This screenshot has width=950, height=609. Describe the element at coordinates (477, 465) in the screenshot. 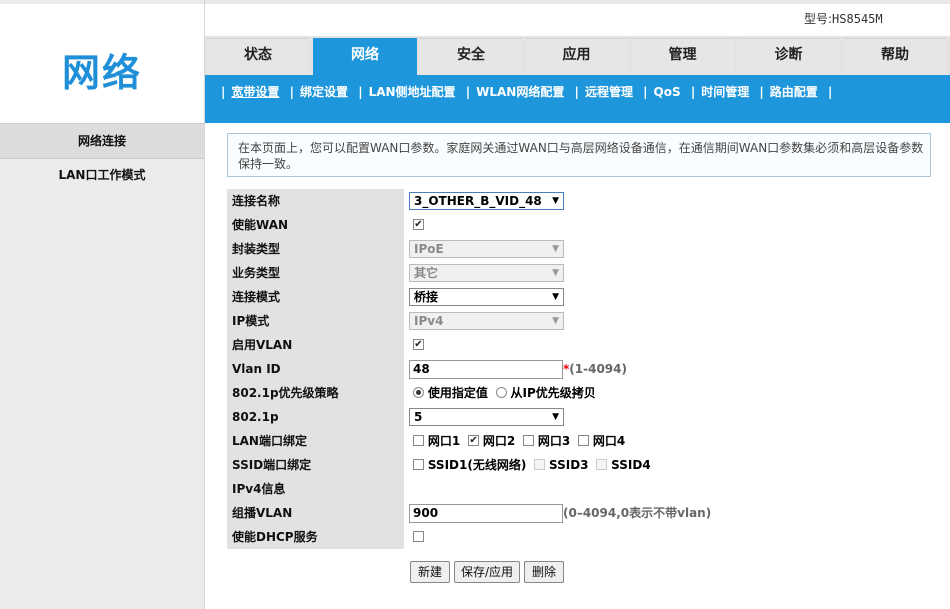

I see `option-label: SSID1(无线网络)` at that location.